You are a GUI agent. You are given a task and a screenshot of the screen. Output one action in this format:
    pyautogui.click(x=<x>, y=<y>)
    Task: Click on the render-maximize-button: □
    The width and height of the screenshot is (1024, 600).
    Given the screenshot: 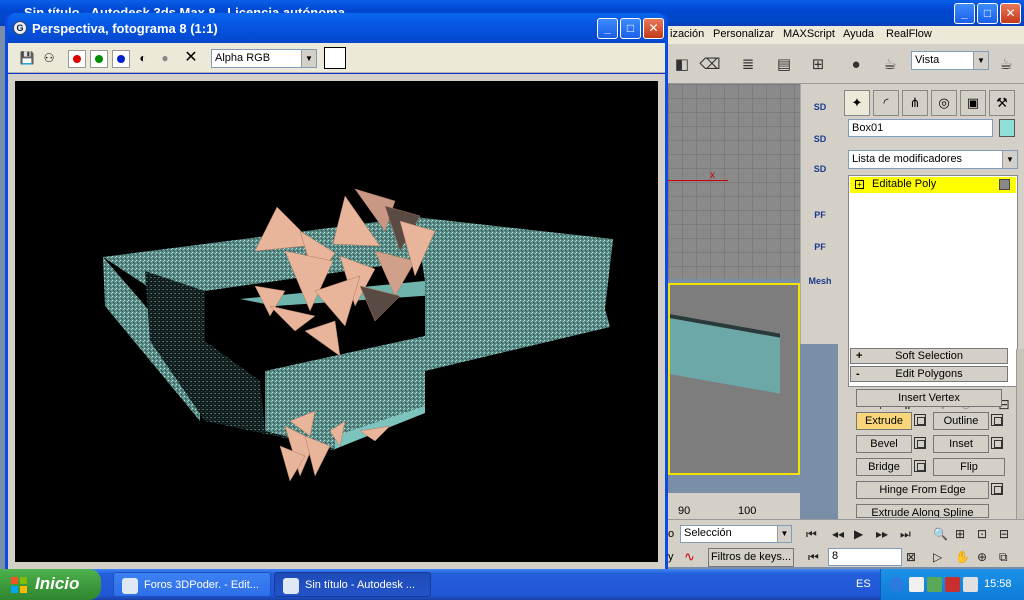 What is the action you would take?
    pyautogui.click(x=630, y=28)
    